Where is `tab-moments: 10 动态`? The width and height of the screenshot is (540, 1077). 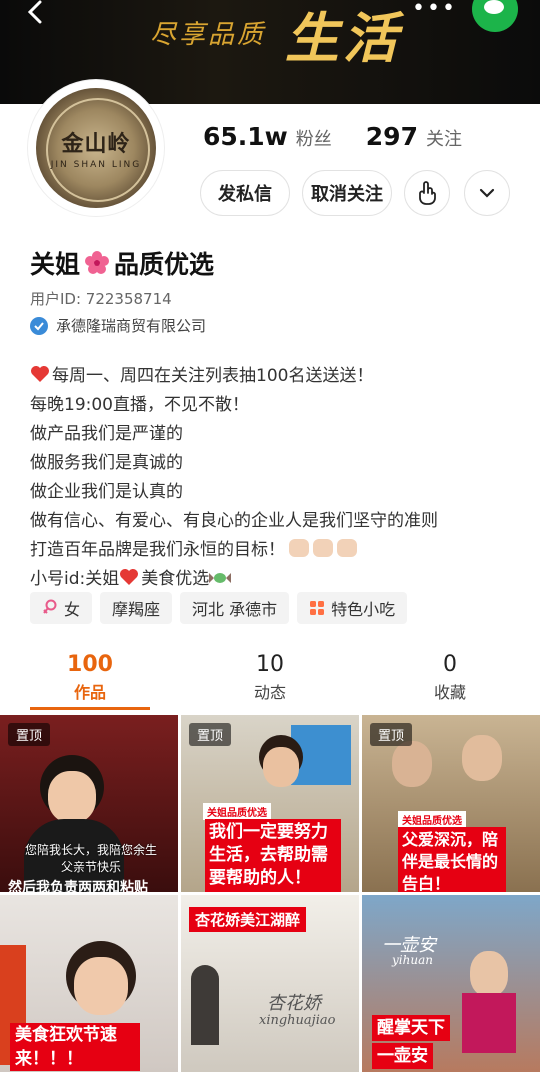 tab-moments: 10 动态 is located at coordinates (270, 677).